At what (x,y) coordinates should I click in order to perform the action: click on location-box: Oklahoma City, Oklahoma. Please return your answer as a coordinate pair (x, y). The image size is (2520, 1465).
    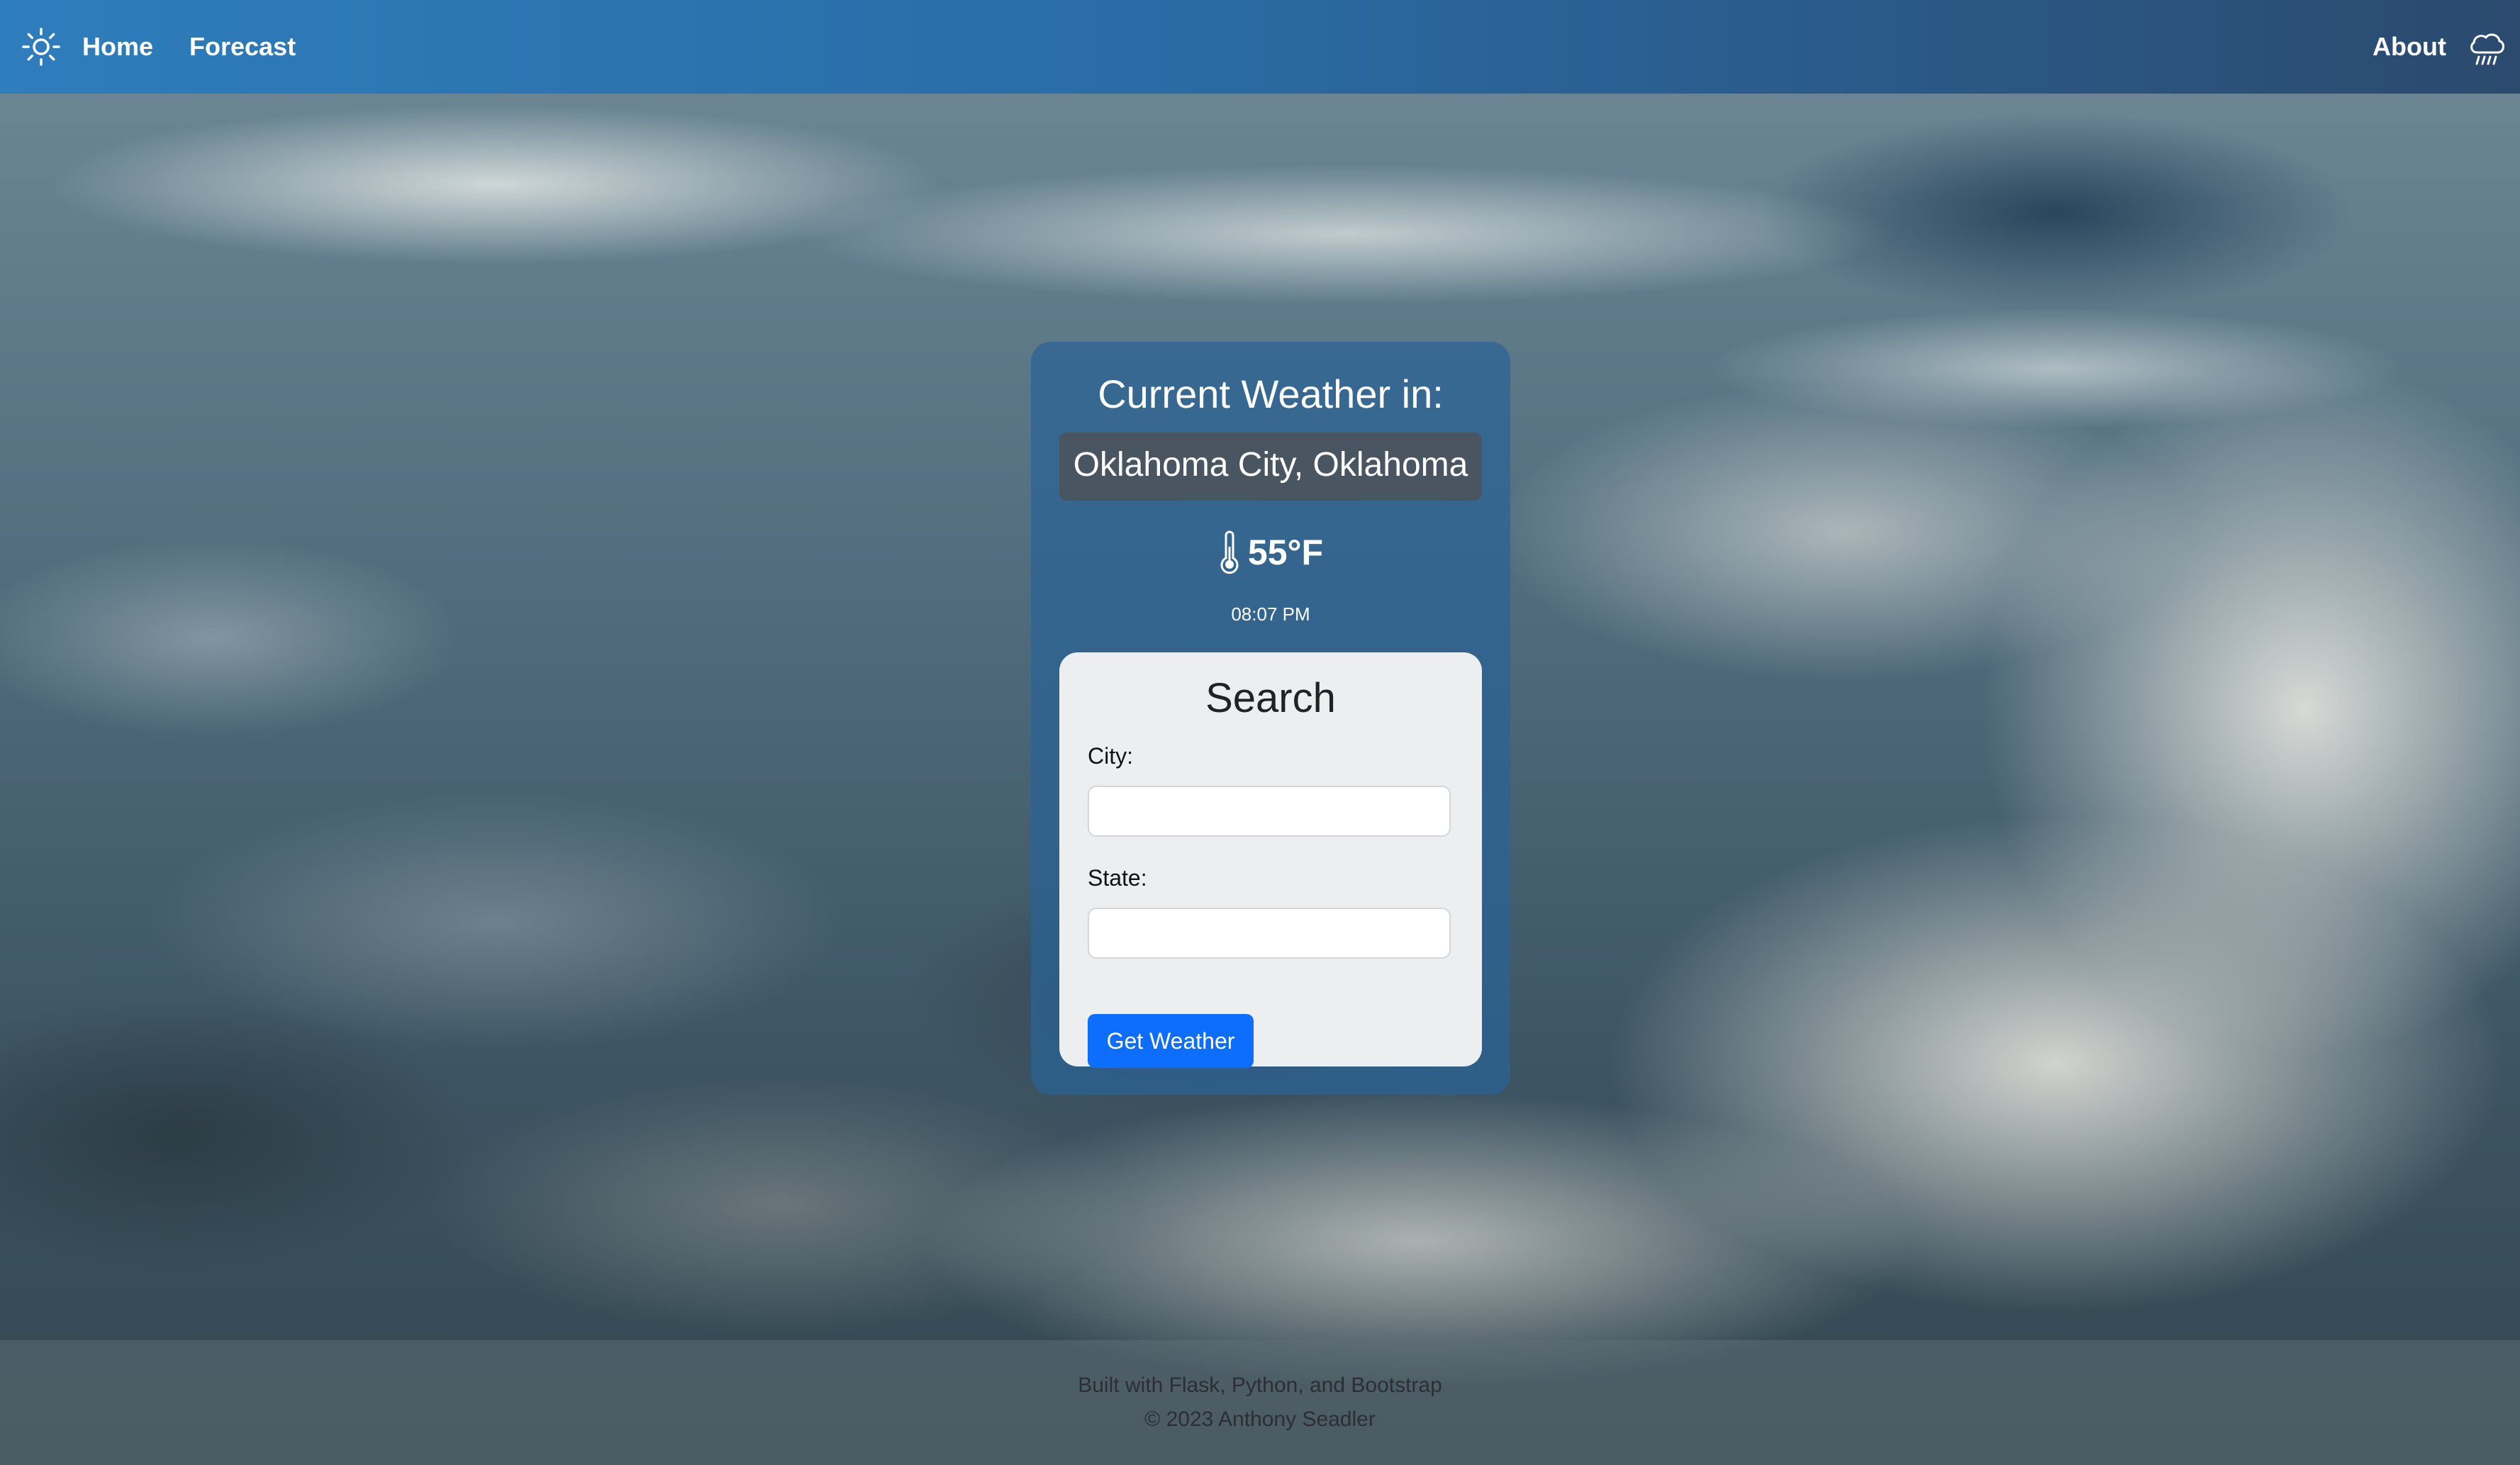
    Looking at the image, I should click on (1270, 467).